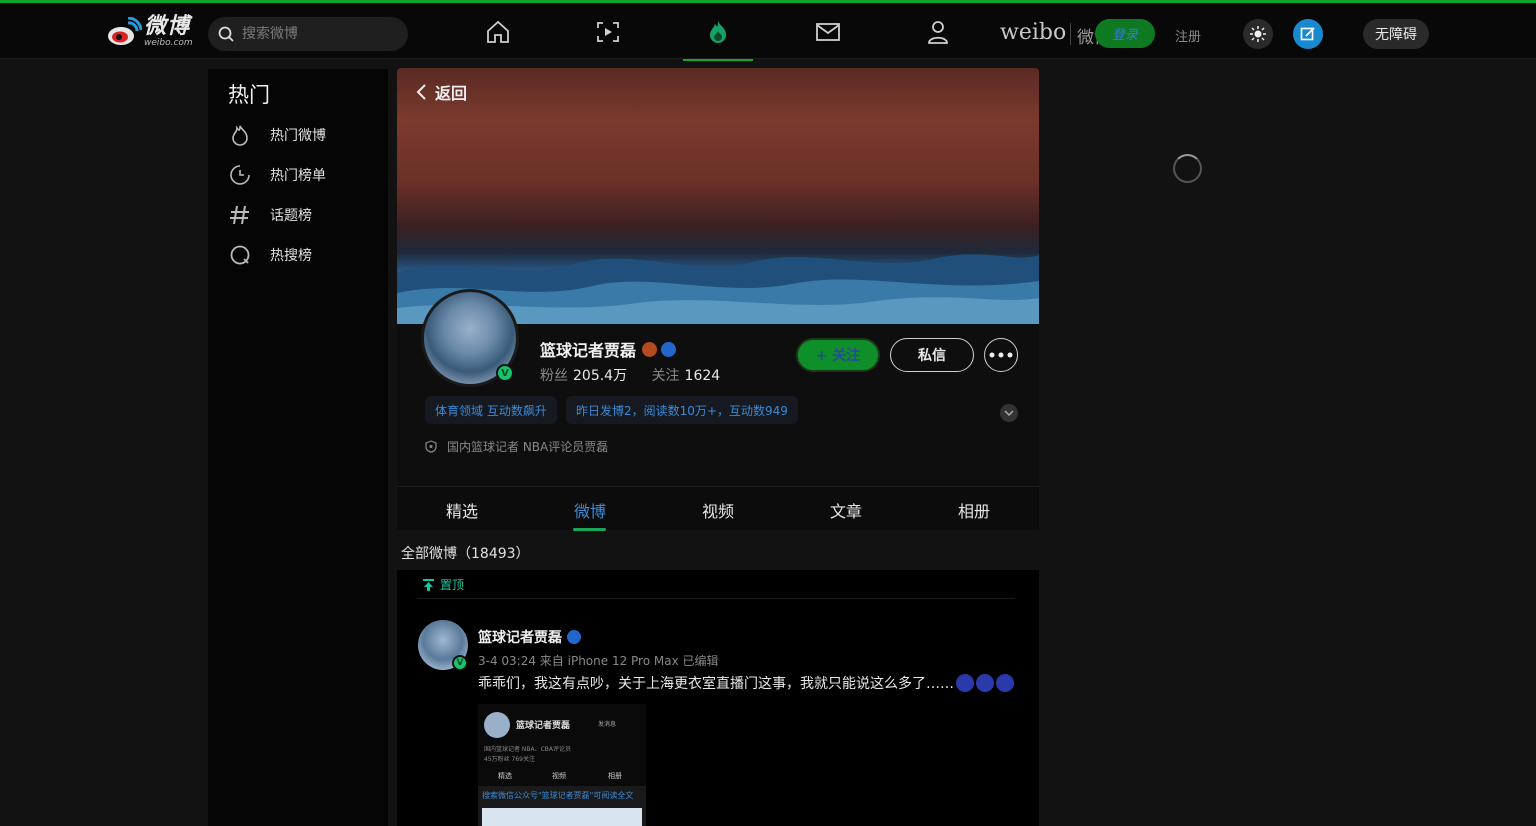 The width and height of the screenshot is (1536, 826). I want to click on profile-stats: 粉丝 205.4万 关注 1624, so click(640, 375).